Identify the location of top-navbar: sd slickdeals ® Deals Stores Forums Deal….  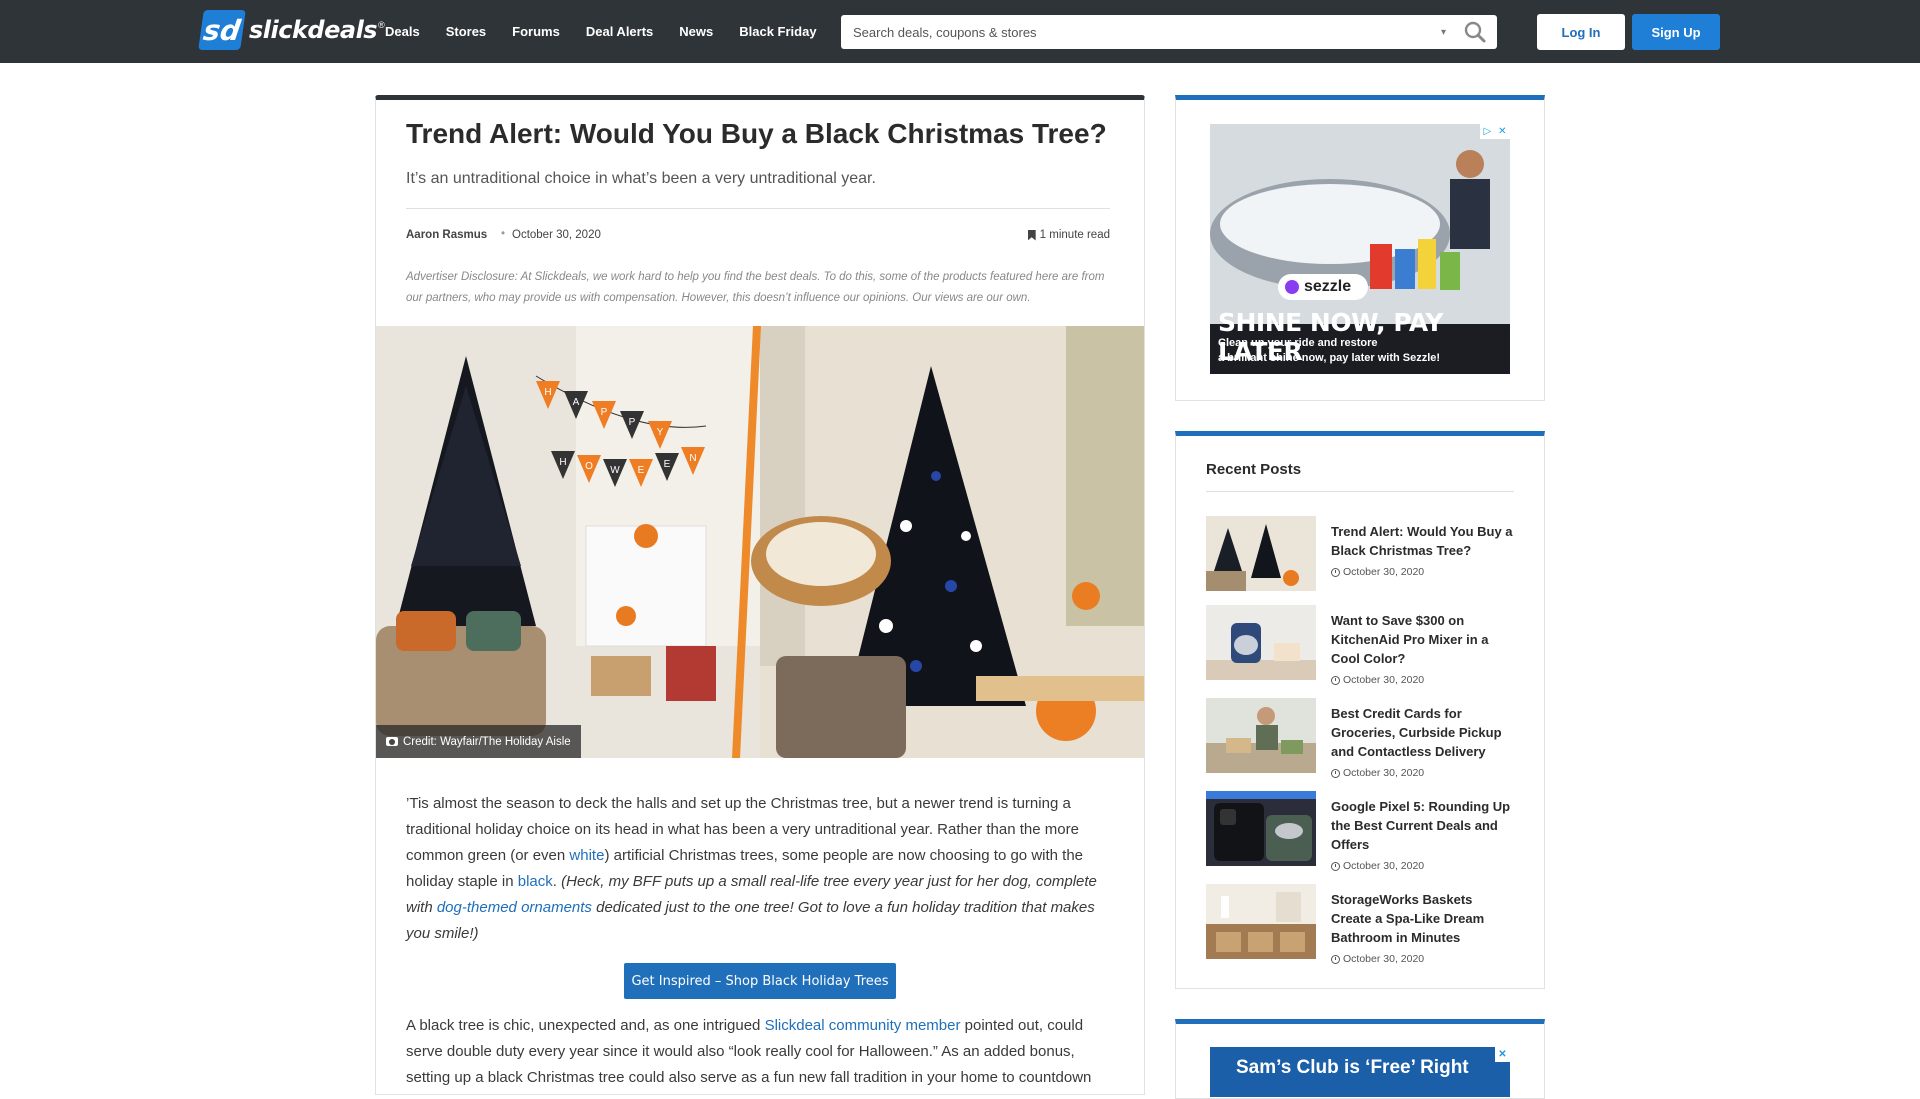
(960, 31).